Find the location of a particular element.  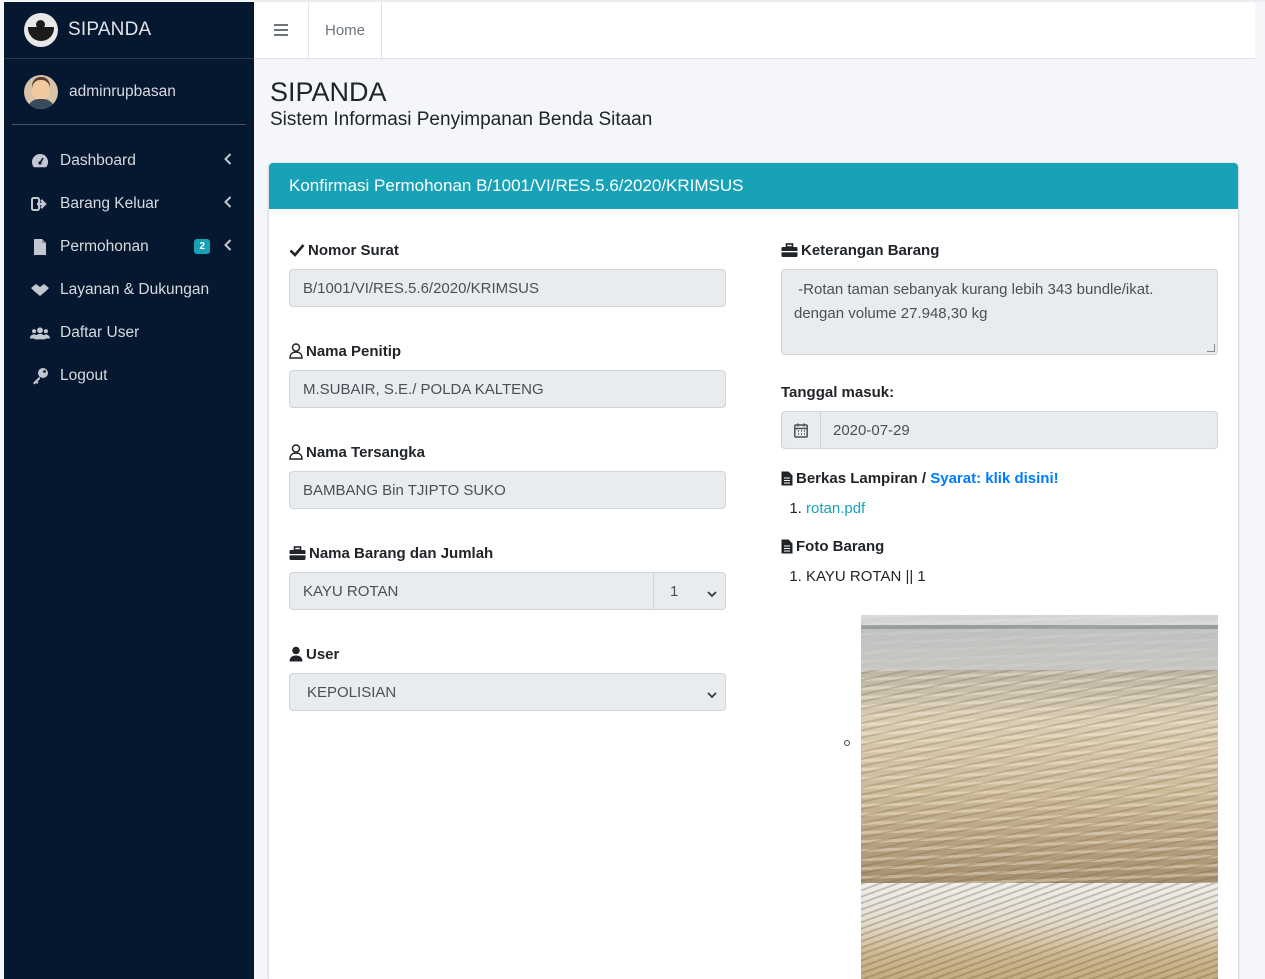

brand-logo-icon is located at coordinates (41, 30).